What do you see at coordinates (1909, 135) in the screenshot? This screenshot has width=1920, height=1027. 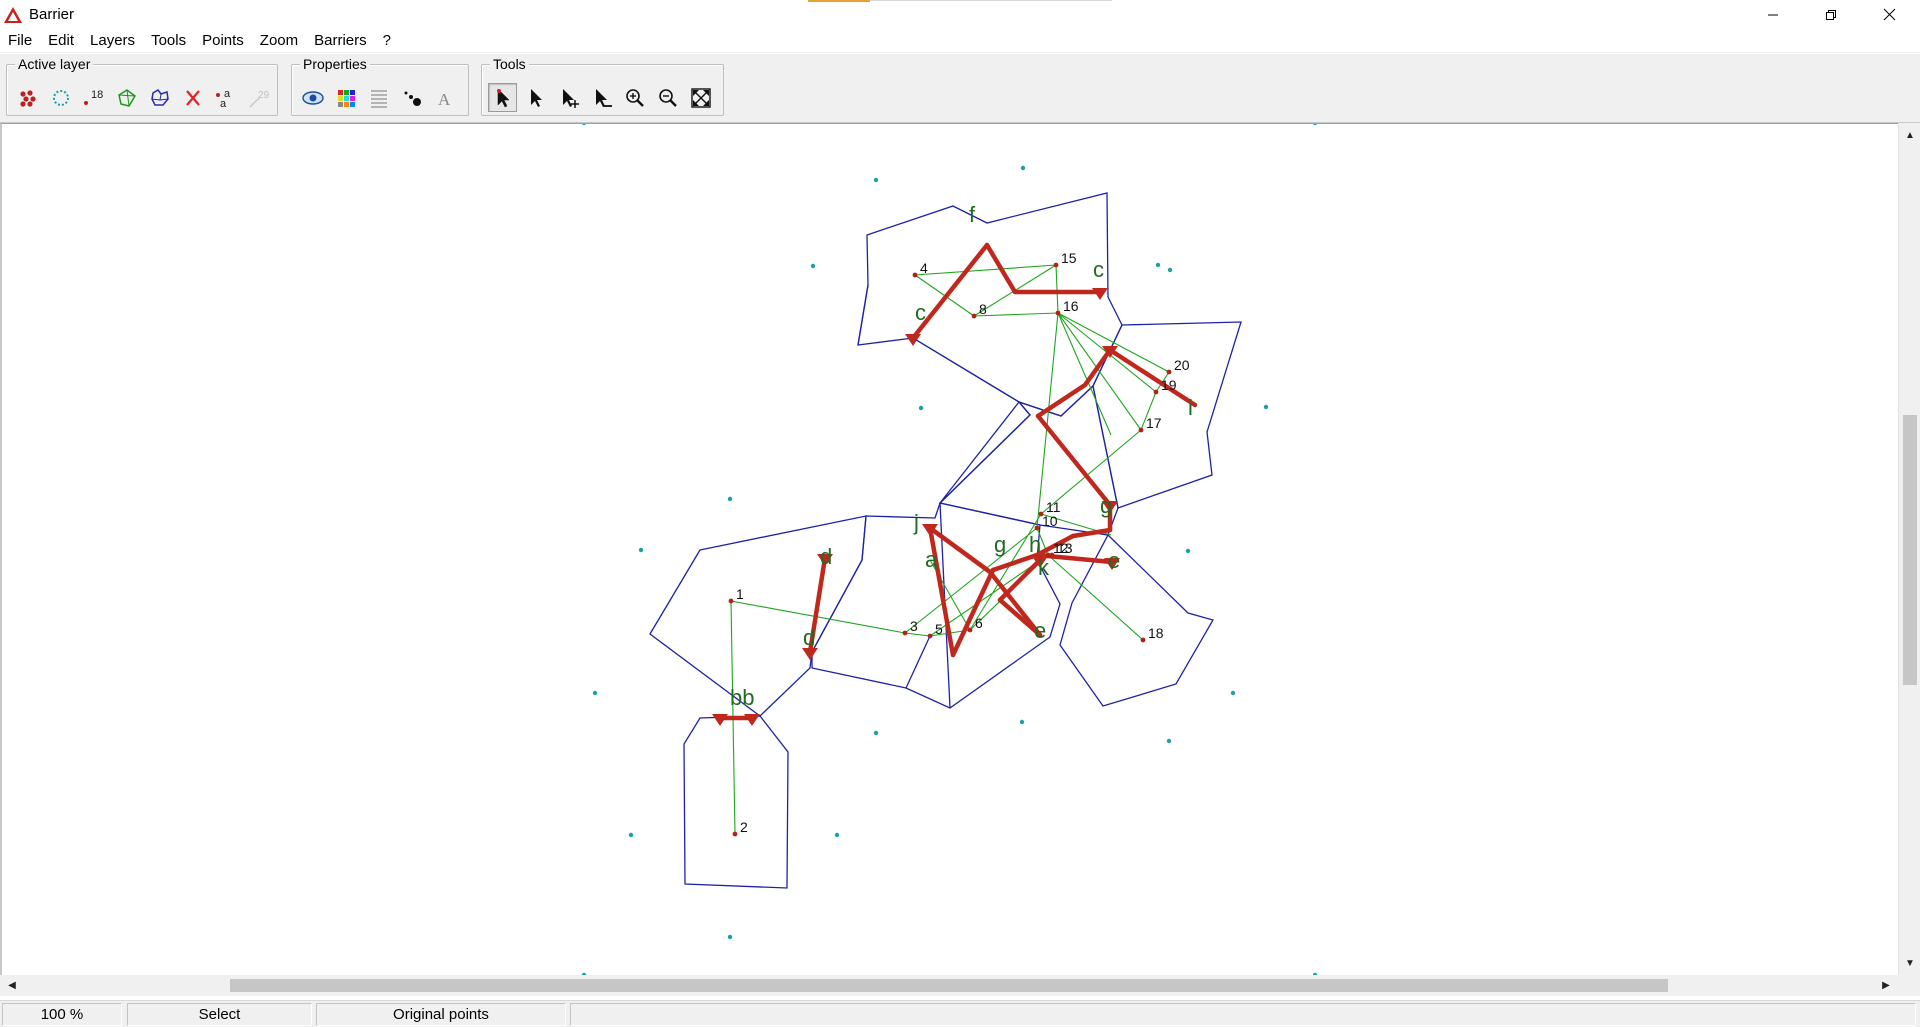 I see `scroll-up-arrow-icon: ▲` at bounding box center [1909, 135].